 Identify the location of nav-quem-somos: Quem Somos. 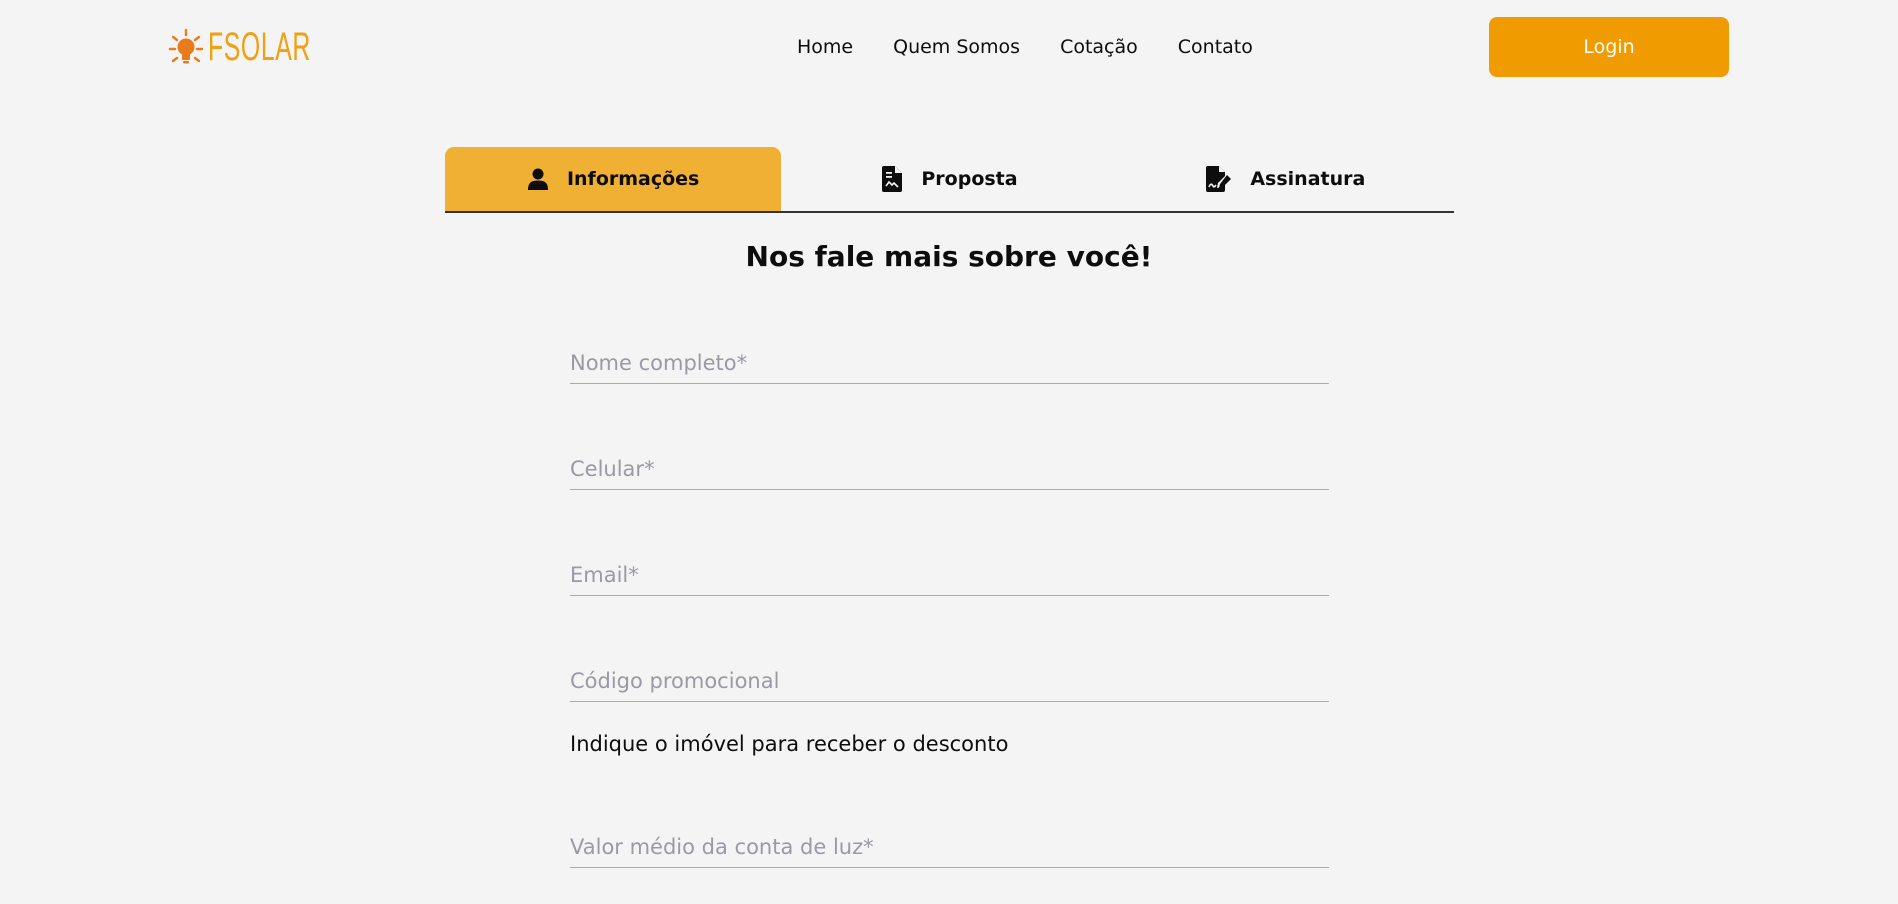
(956, 47).